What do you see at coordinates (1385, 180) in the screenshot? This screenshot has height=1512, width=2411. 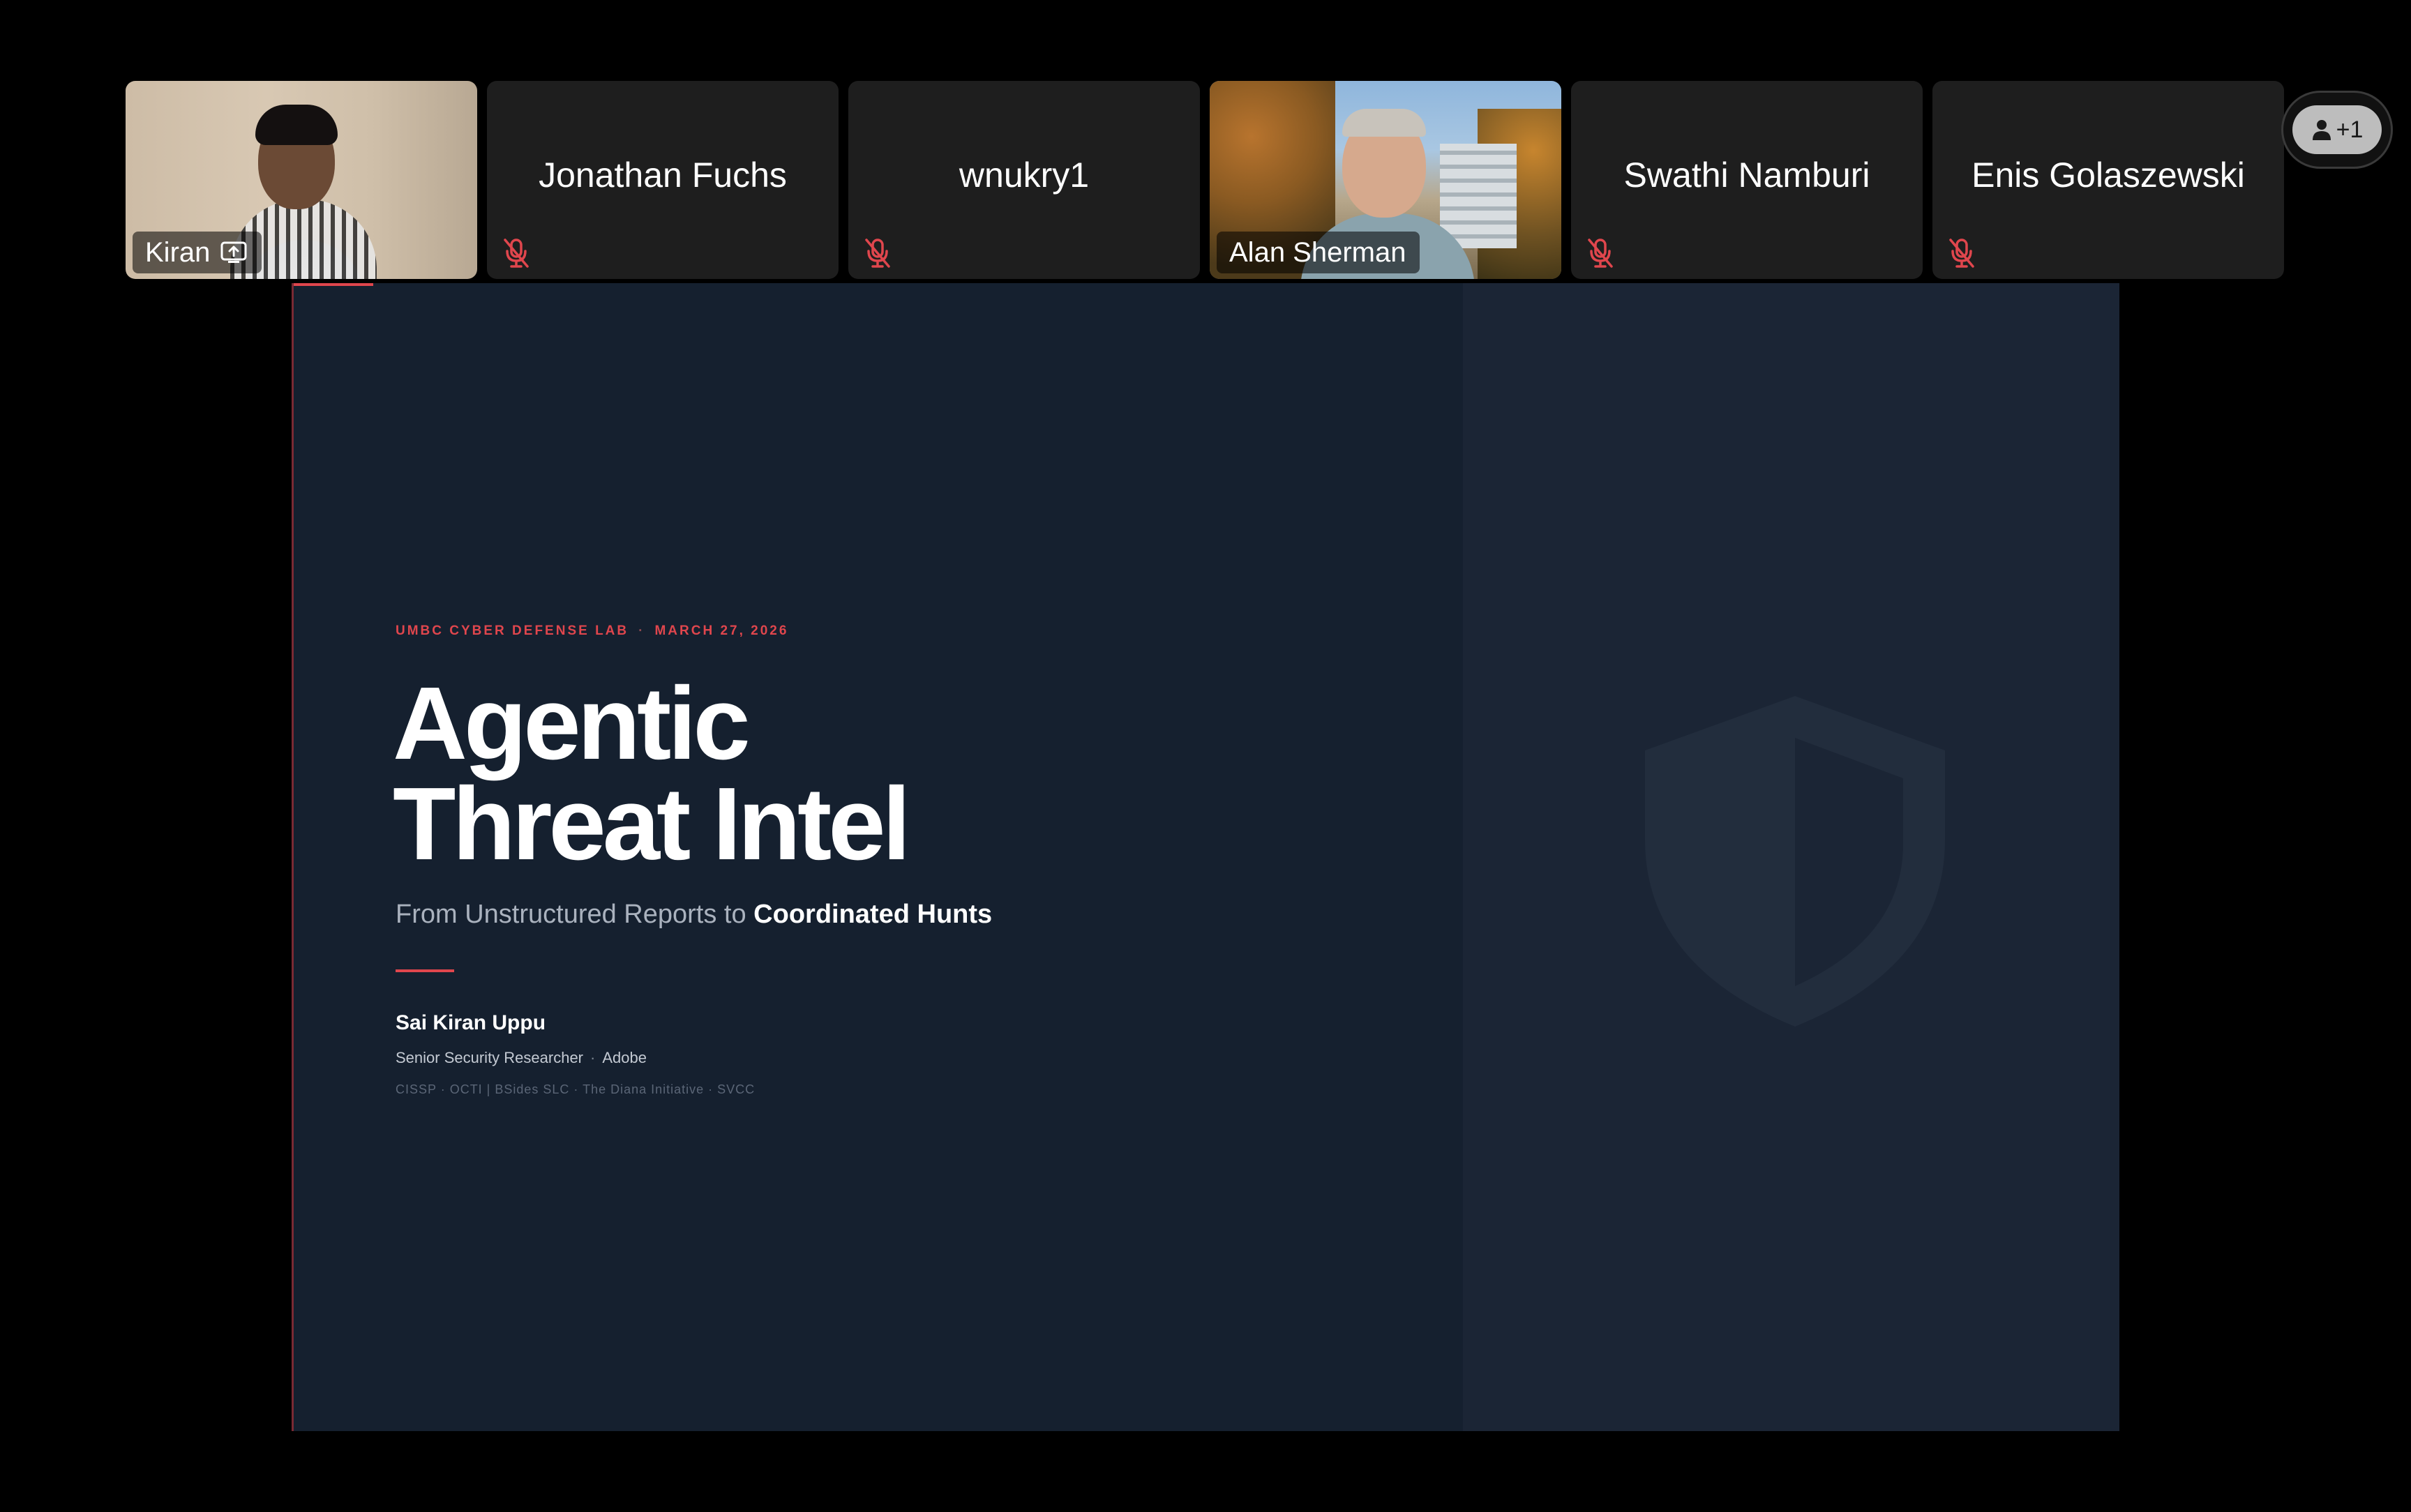 I see `participant-tile-alan-sherman: Alan Sherman` at bounding box center [1385, 180].